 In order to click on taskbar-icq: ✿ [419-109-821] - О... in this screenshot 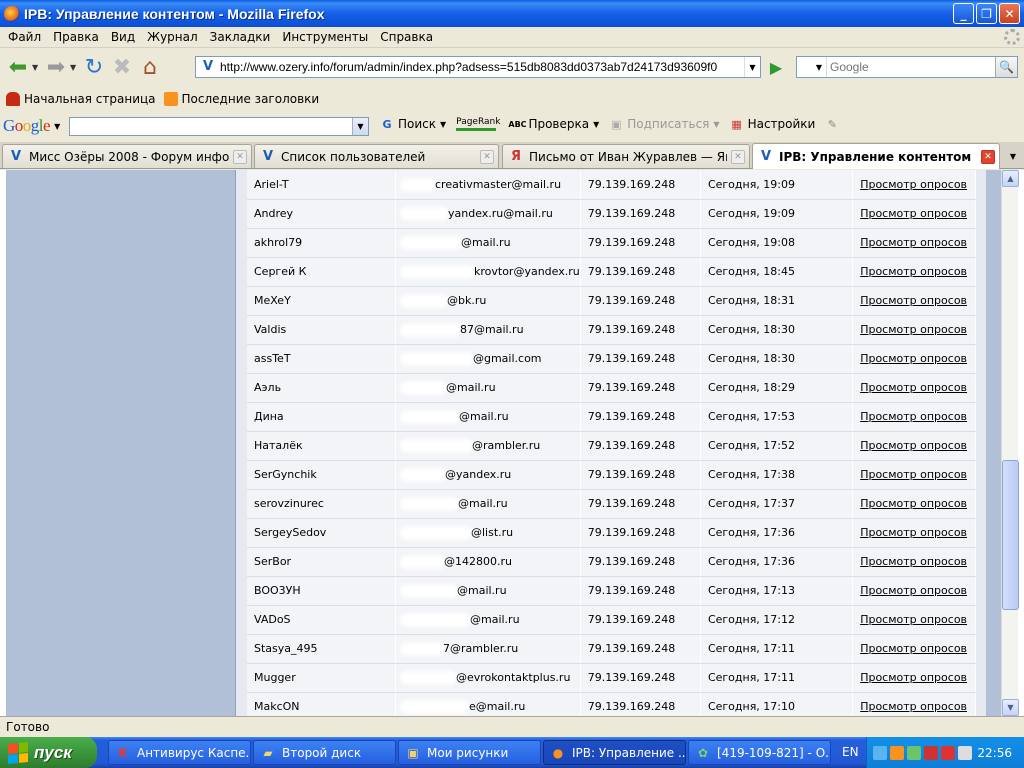, I will do `click(759, 752)`.